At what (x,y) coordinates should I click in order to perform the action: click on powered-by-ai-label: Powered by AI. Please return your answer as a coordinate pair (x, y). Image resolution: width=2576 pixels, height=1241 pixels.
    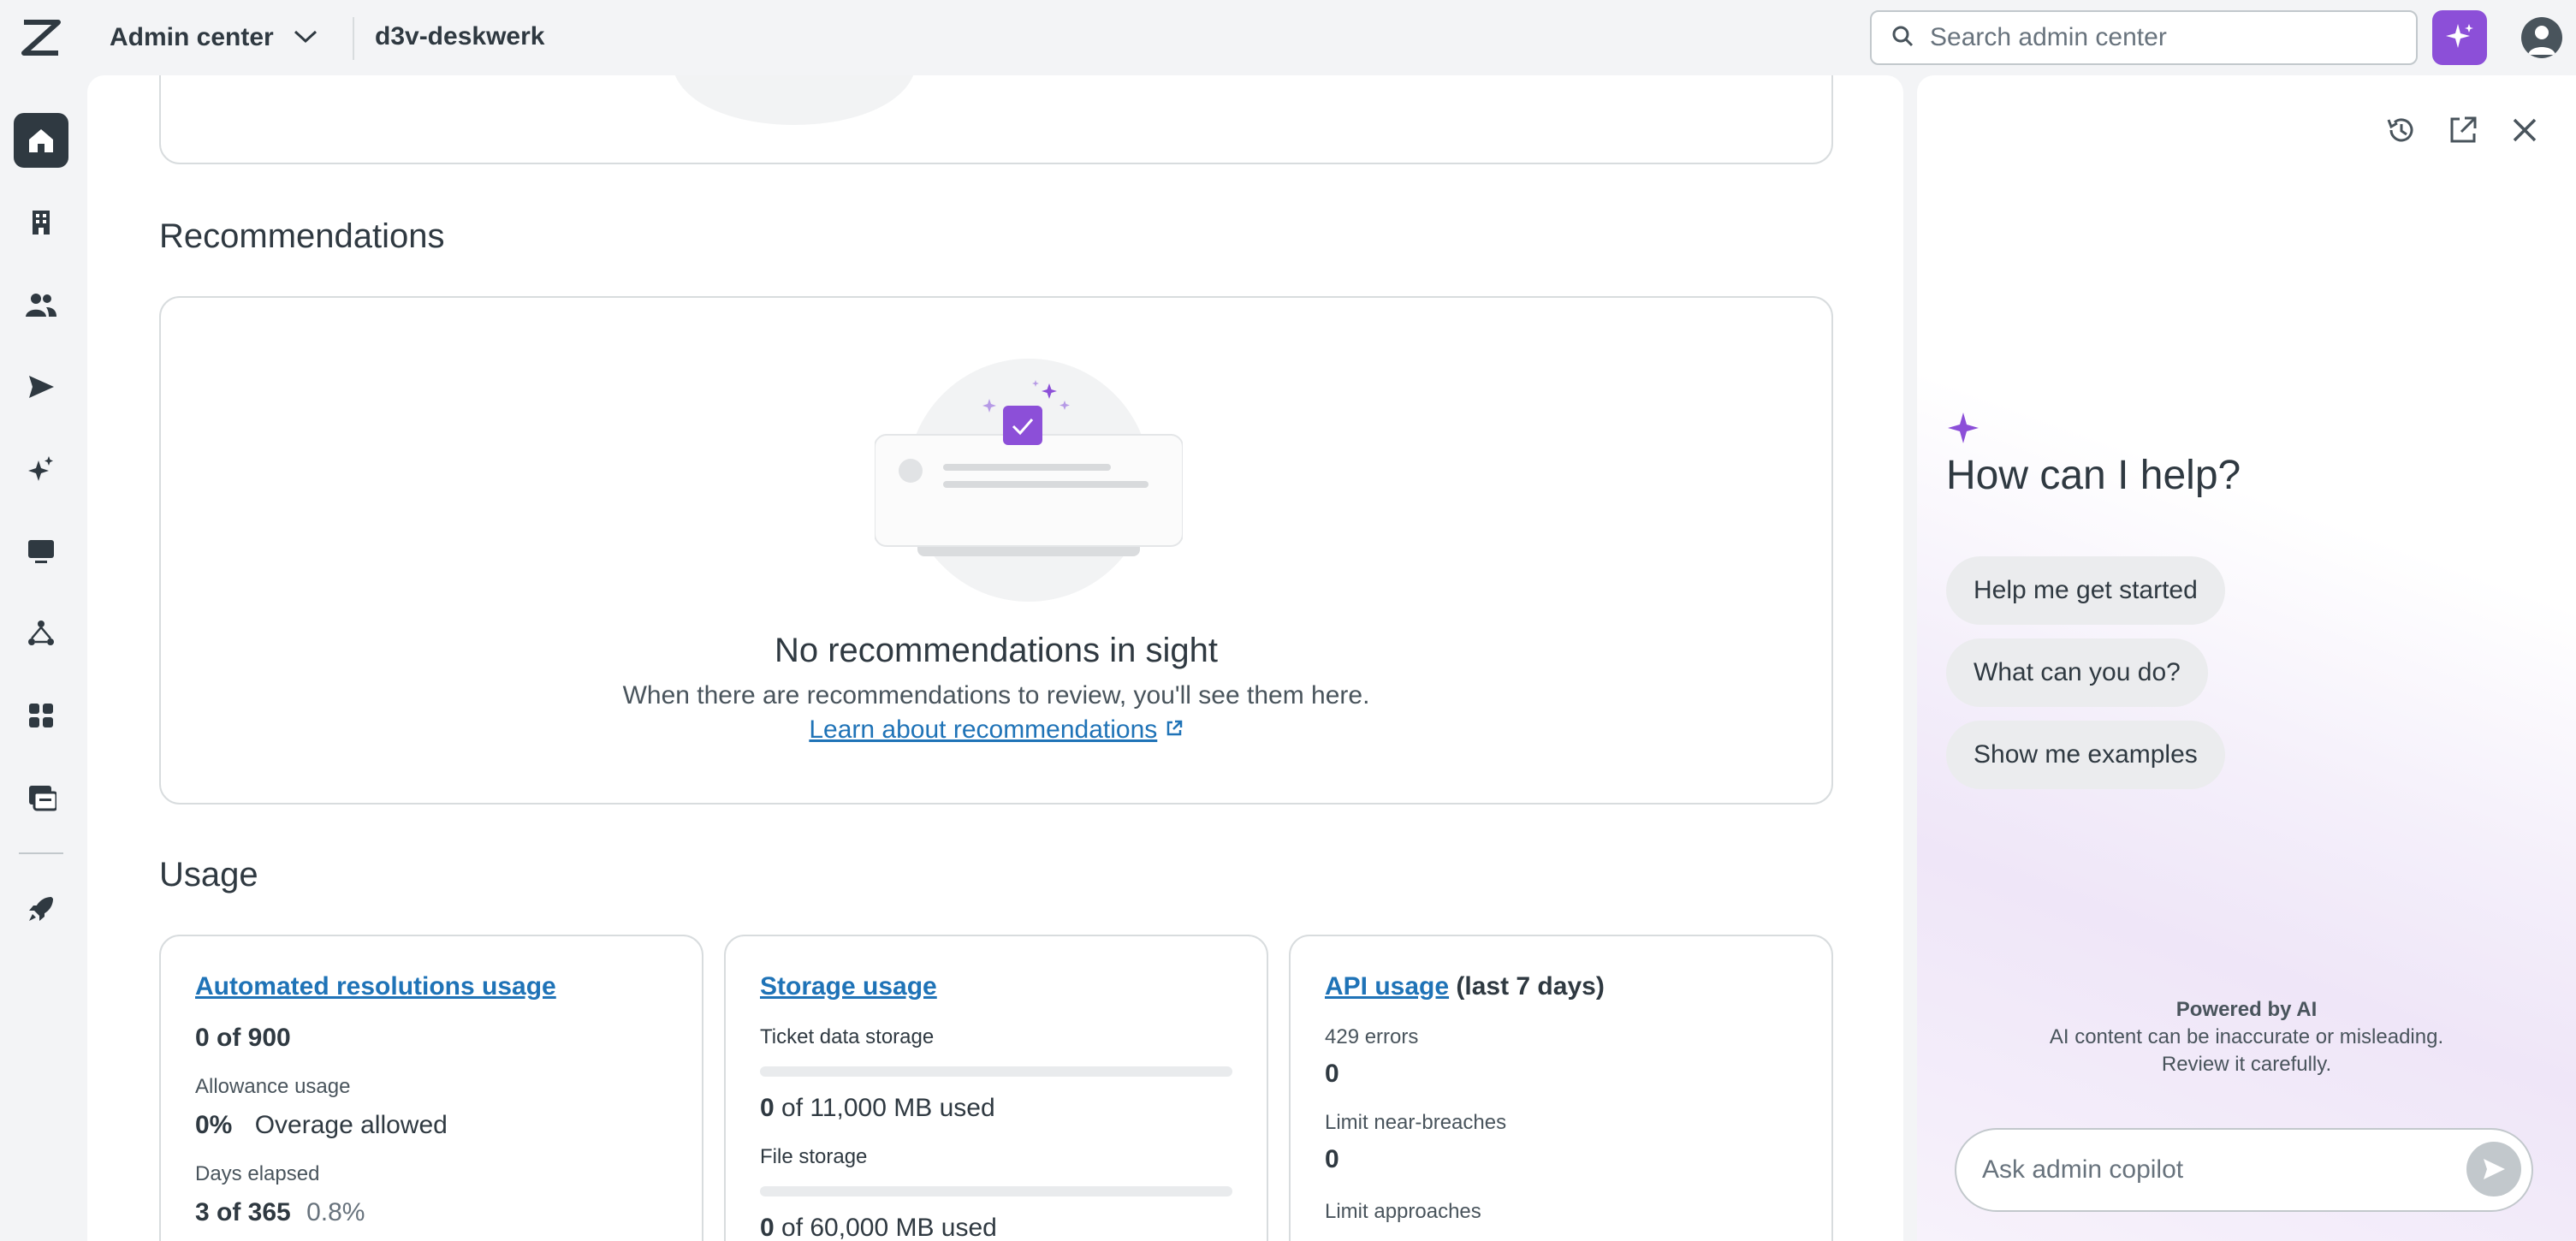
    Looking at the image, I should click on (2246, 1009).